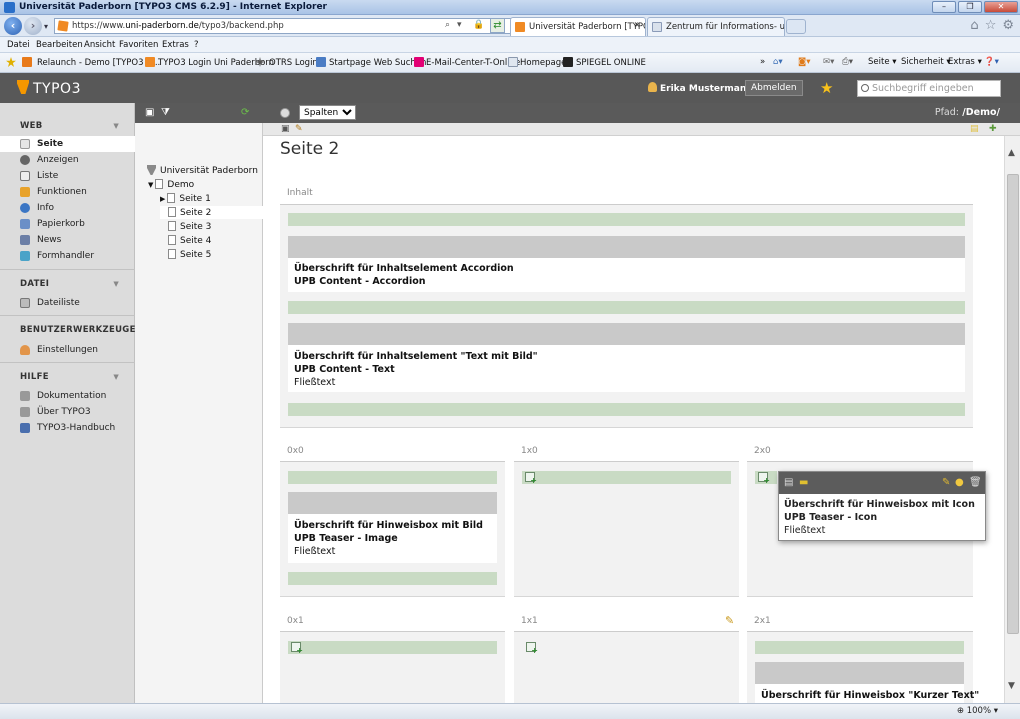 This screenshot has height=719, width=1020. What do you see at coordinates (189, 226) in the screenshot?
I see `tree-node-seite-3: Seite 3` at bounding box center [189, 226].